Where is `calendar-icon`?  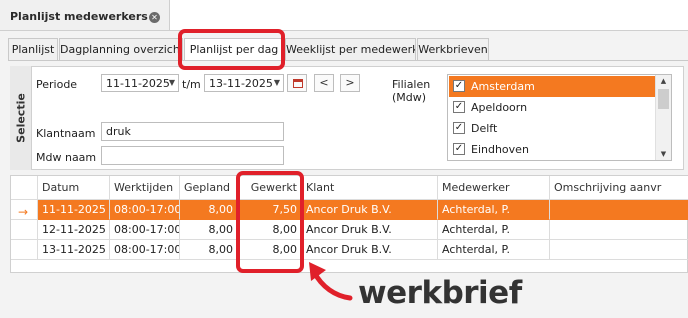
calendar-icon is located at coordinates (298, 83).